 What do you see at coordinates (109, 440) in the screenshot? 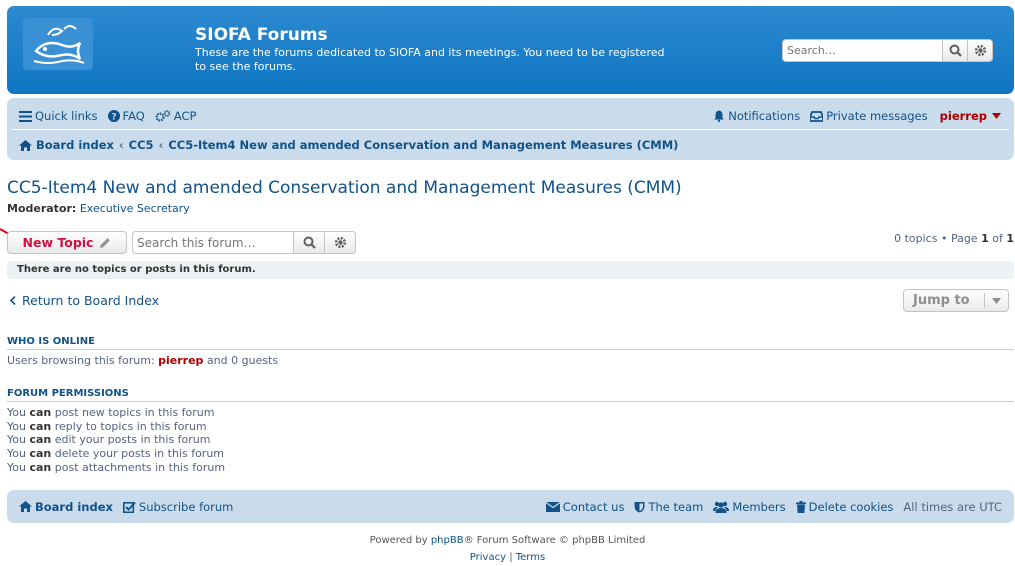
I see `permission-item: You can edit your posts in this forum` at bounding box center [109, 440].